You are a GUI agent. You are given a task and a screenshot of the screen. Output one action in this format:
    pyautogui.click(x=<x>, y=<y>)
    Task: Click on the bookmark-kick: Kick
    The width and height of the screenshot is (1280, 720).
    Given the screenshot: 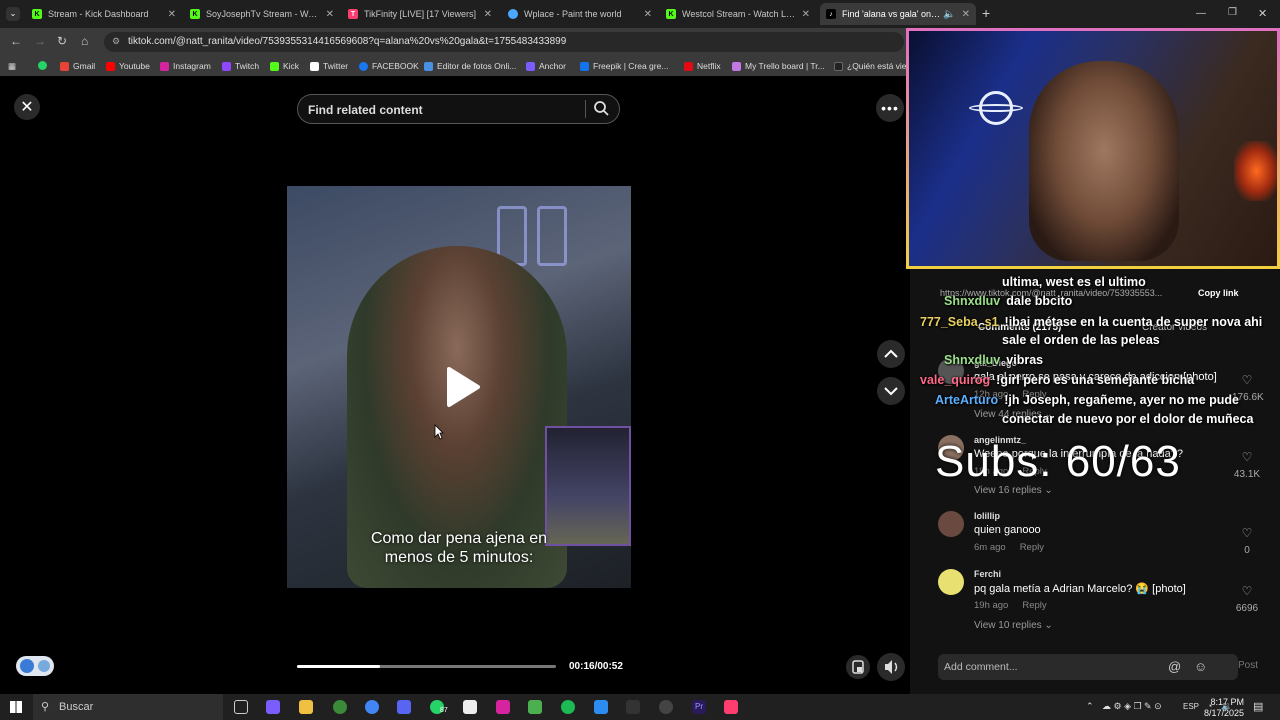 What is the action you would take?
    pyautogui.click(x=284, y=66)
    